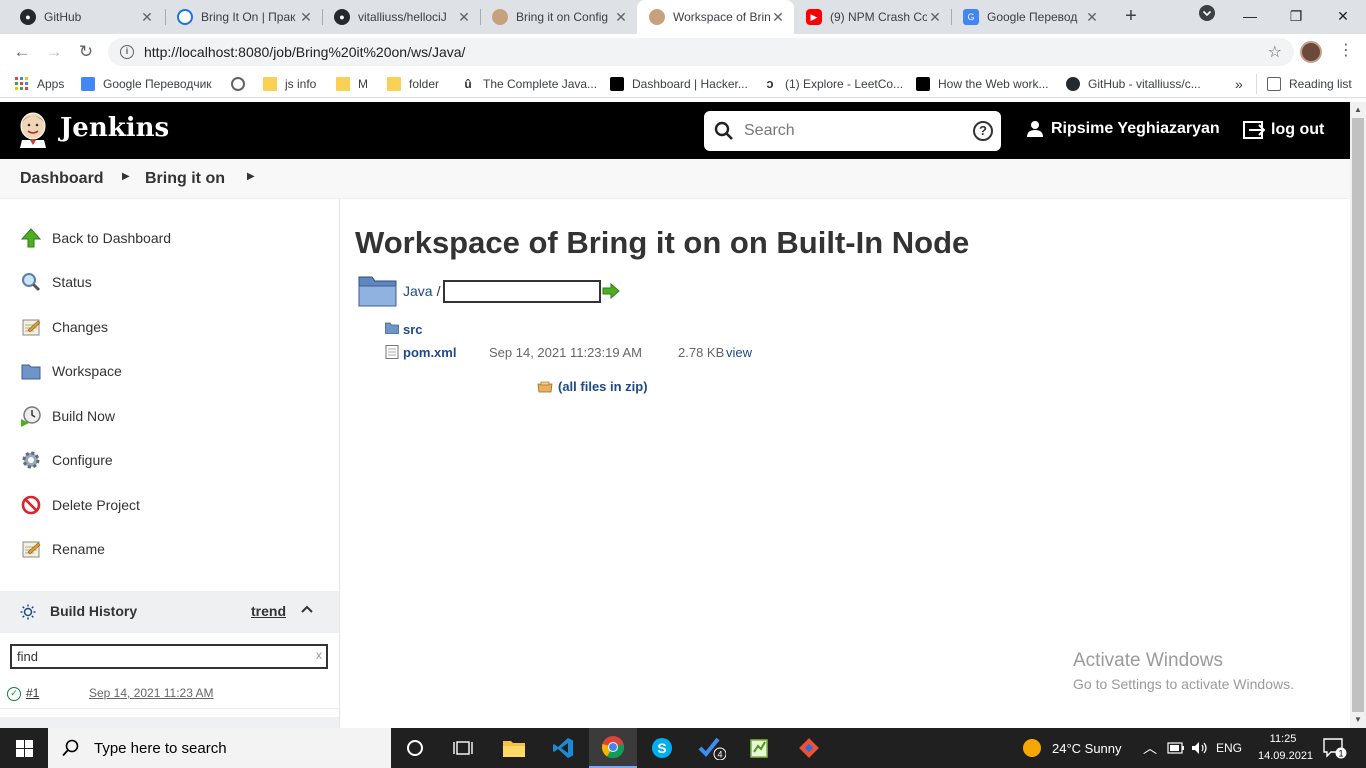  What do you see at coordinates (1285, 748) in the screenshot?
I see `system-clock: 11:25 14.09.2021` at bounding box center [1285, 748].